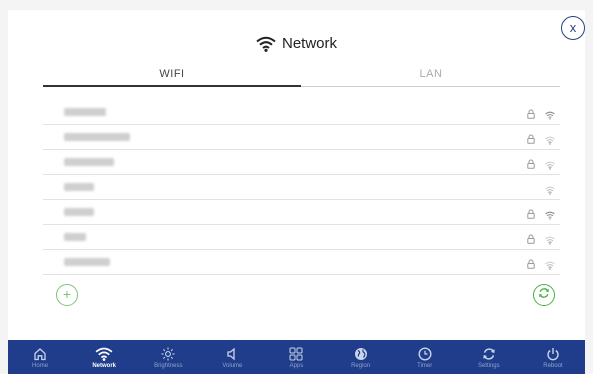 The width and height of the screenshot is (593, 374). I want to click on nav-label: Network, so click(104, 365).